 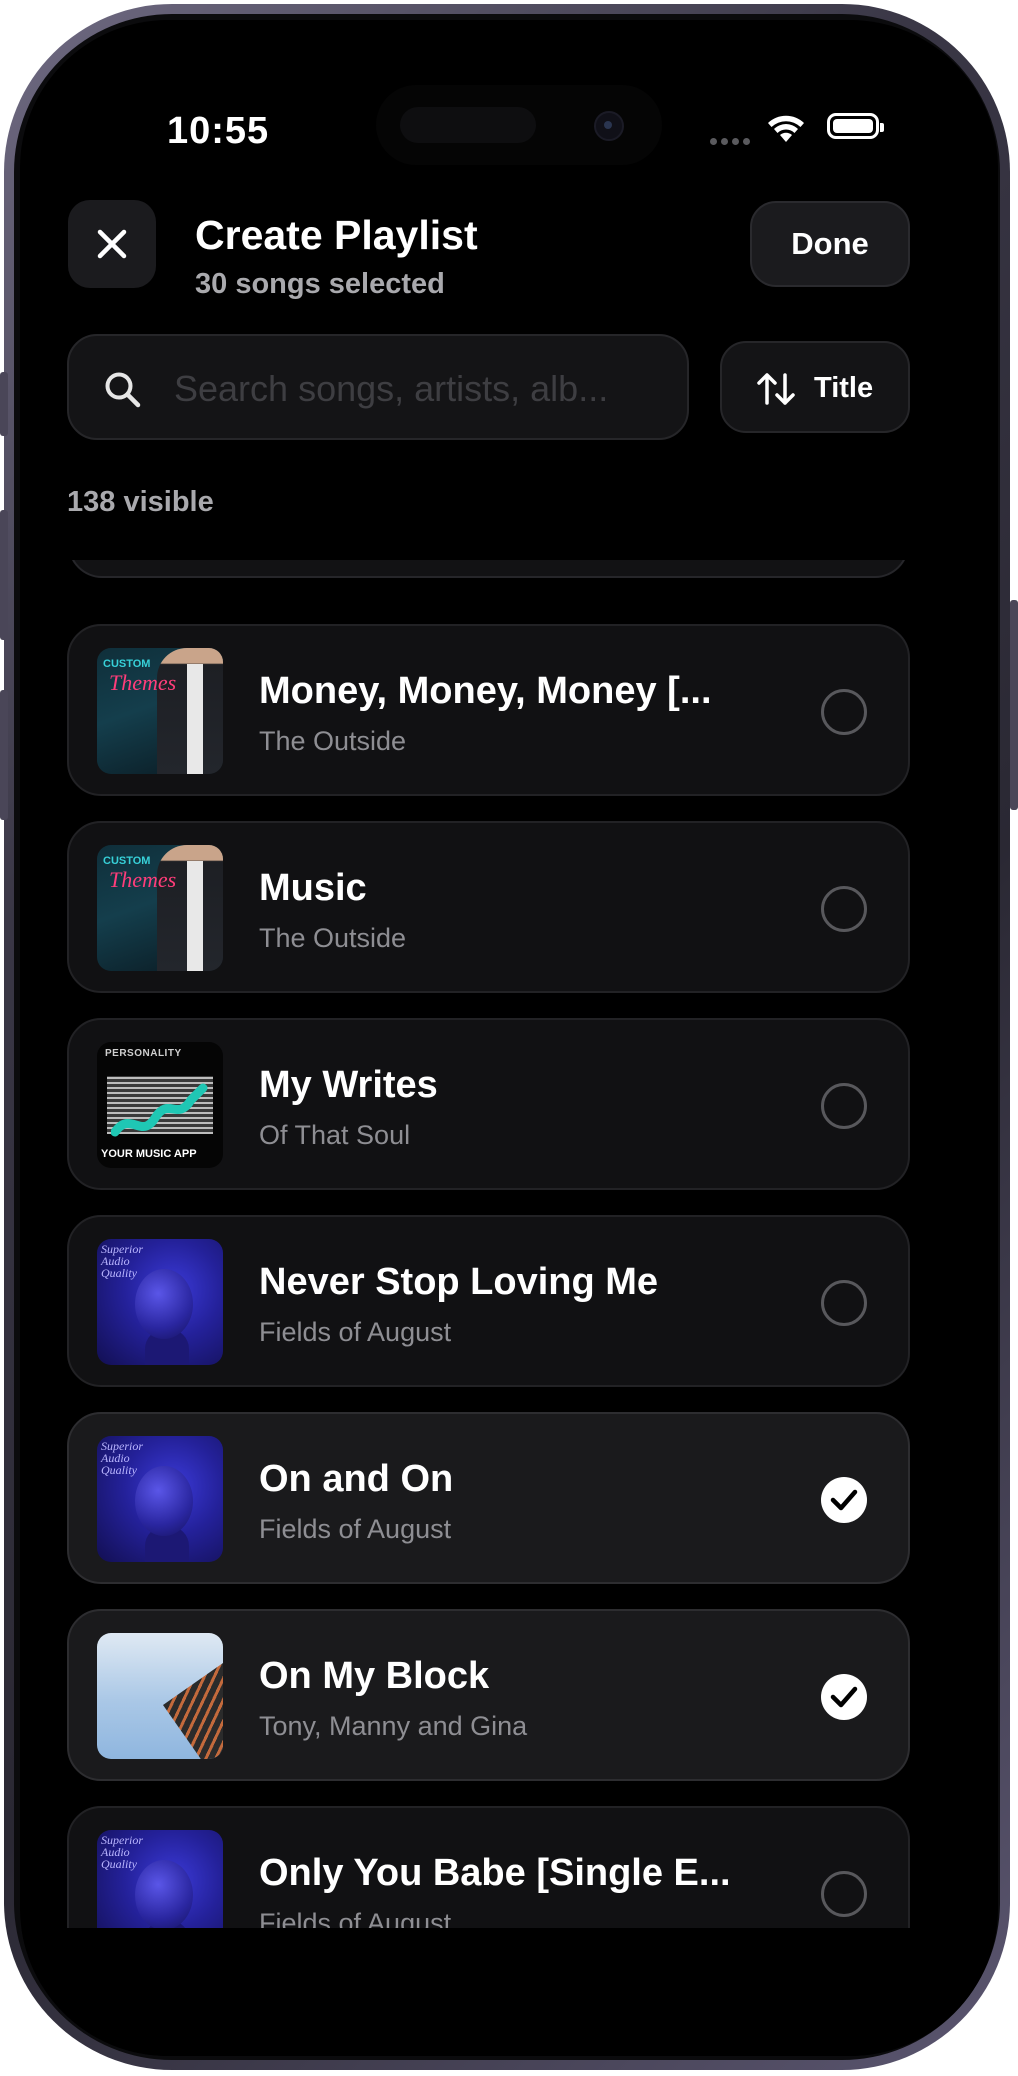 What do you see at coordinates (855, 126) in the screenshot?
I see `battery-icon` at bounding box center [855, 126].